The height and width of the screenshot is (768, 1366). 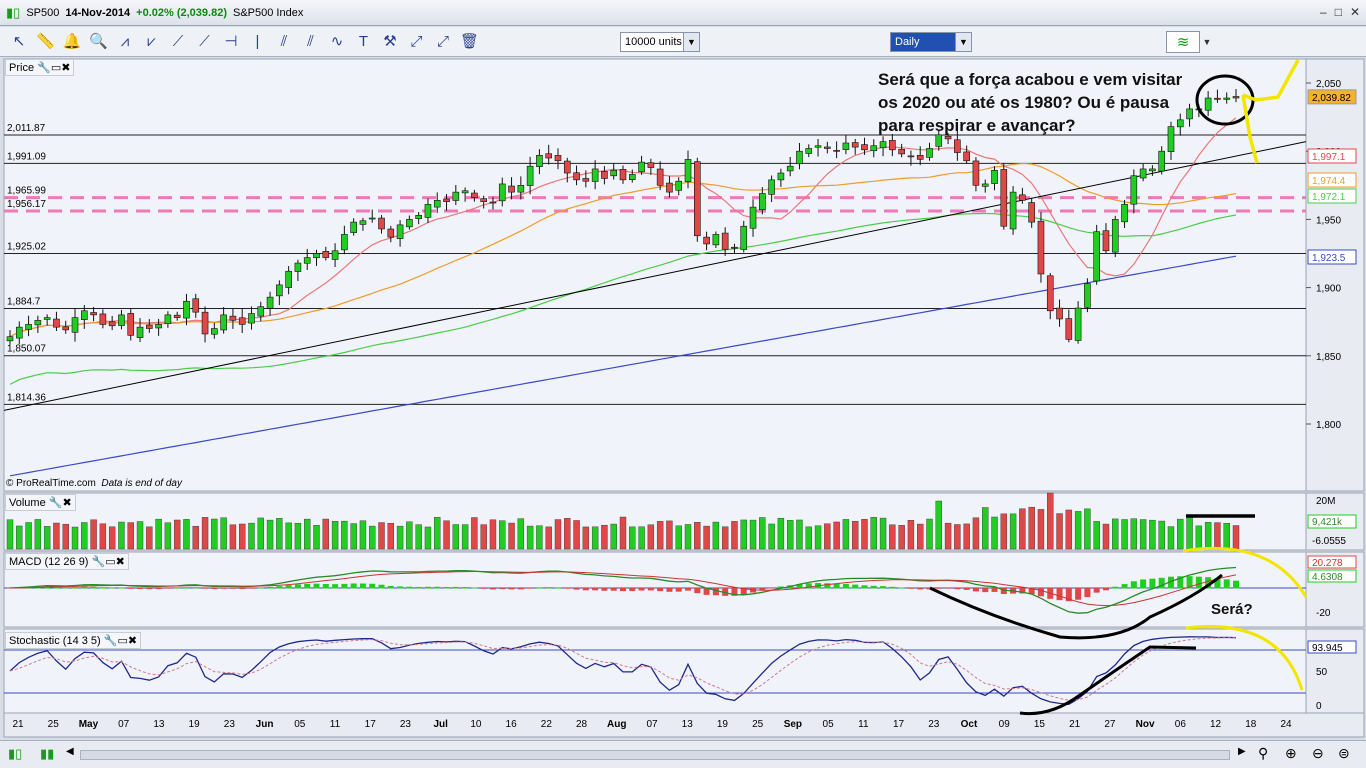 What do you see at coordinates (1263, 753) in the screenshot?
I see `zoom-fit-icon: ⚲` at bounding box center [1263, 753].